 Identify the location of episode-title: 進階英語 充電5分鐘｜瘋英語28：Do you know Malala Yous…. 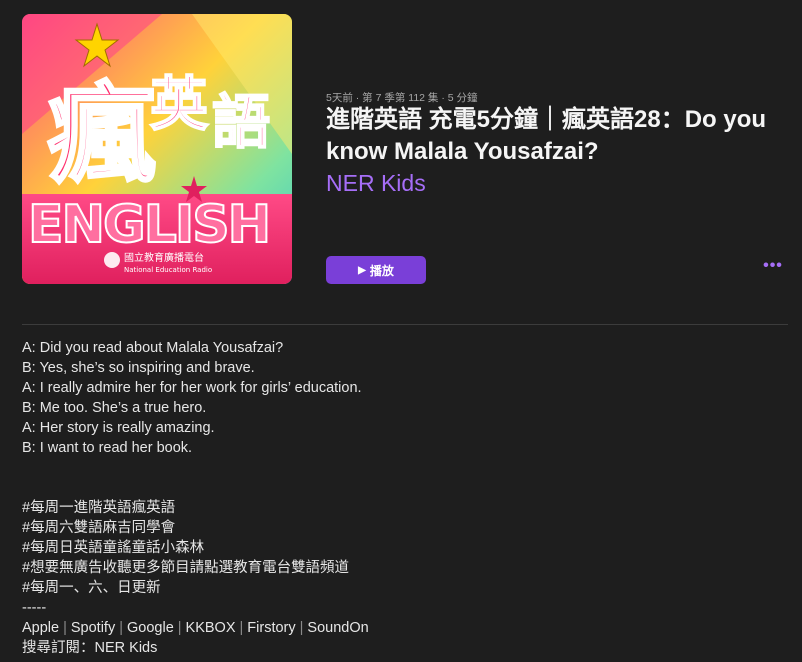
(546, 135).